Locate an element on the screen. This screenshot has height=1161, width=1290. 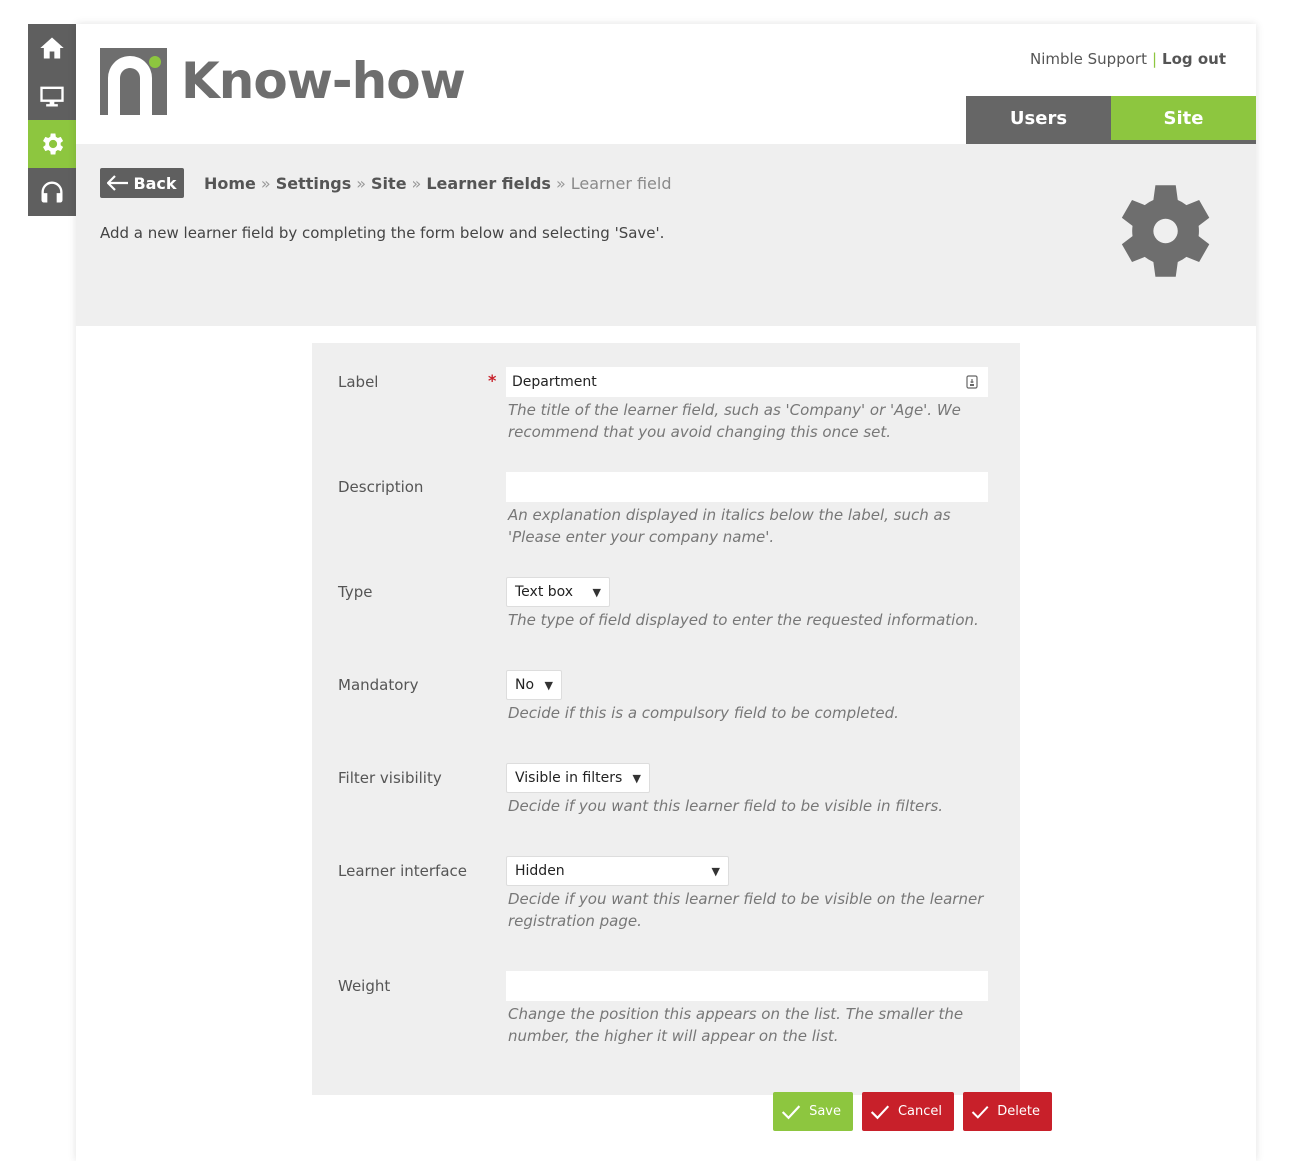
headphones-icon is located at coordinates (52, 192).